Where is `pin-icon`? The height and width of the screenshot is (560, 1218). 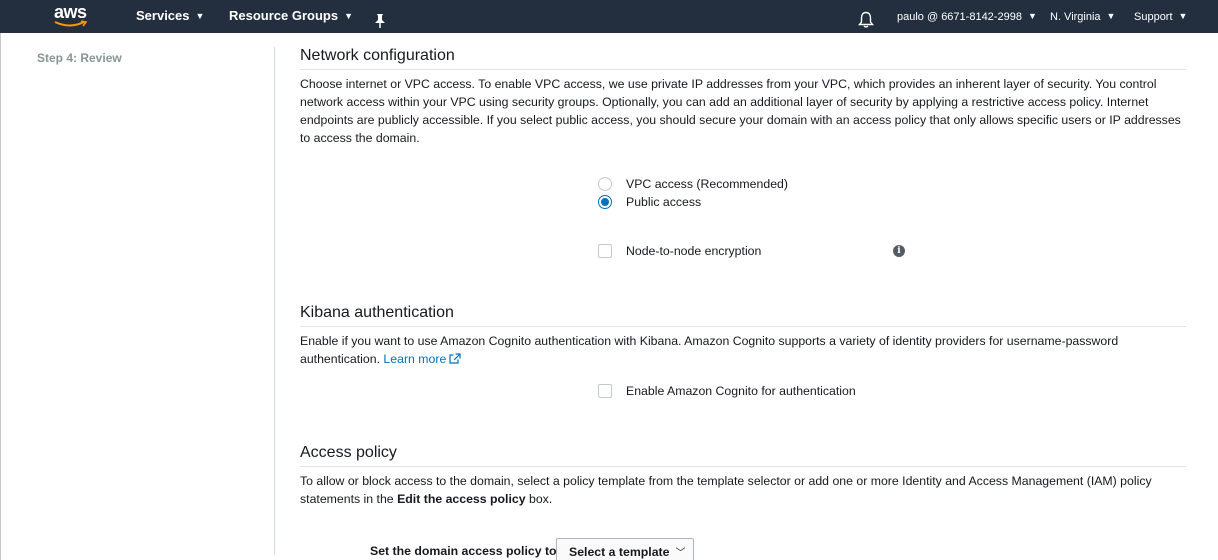 pin-icon is located at coordinates (380, 18).